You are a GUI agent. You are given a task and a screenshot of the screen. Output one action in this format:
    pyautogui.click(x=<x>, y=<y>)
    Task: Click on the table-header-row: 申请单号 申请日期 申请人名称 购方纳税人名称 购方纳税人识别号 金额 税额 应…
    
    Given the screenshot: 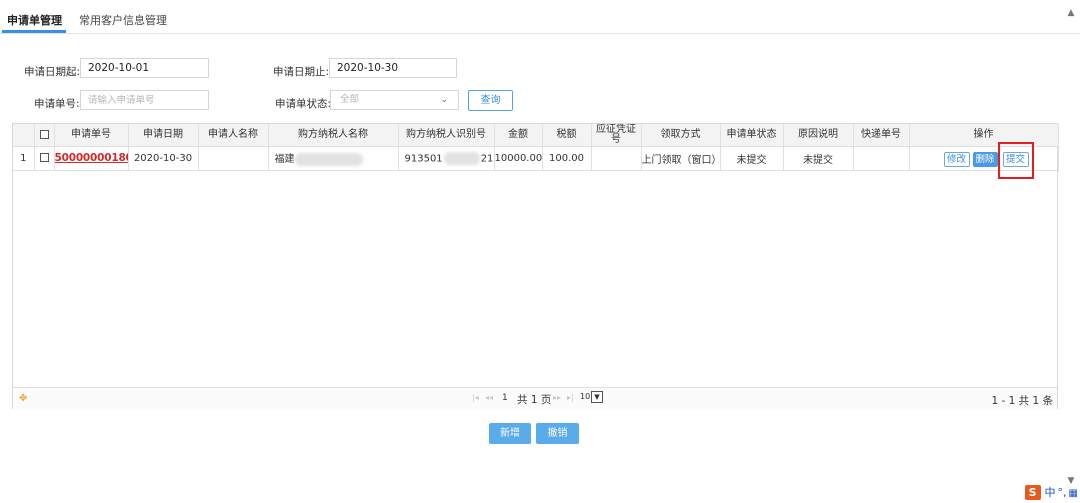 What is the action you would take?
    pyautogui.click(x=536, y=135)
    